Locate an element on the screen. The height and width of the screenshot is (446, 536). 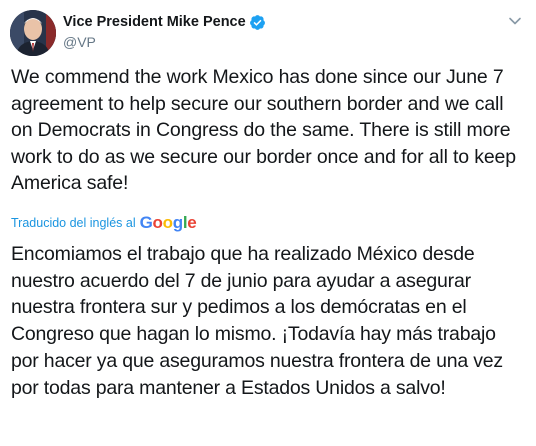
translation-attribution: Traducido del inglés al Google is located at coordinates (104, 222).